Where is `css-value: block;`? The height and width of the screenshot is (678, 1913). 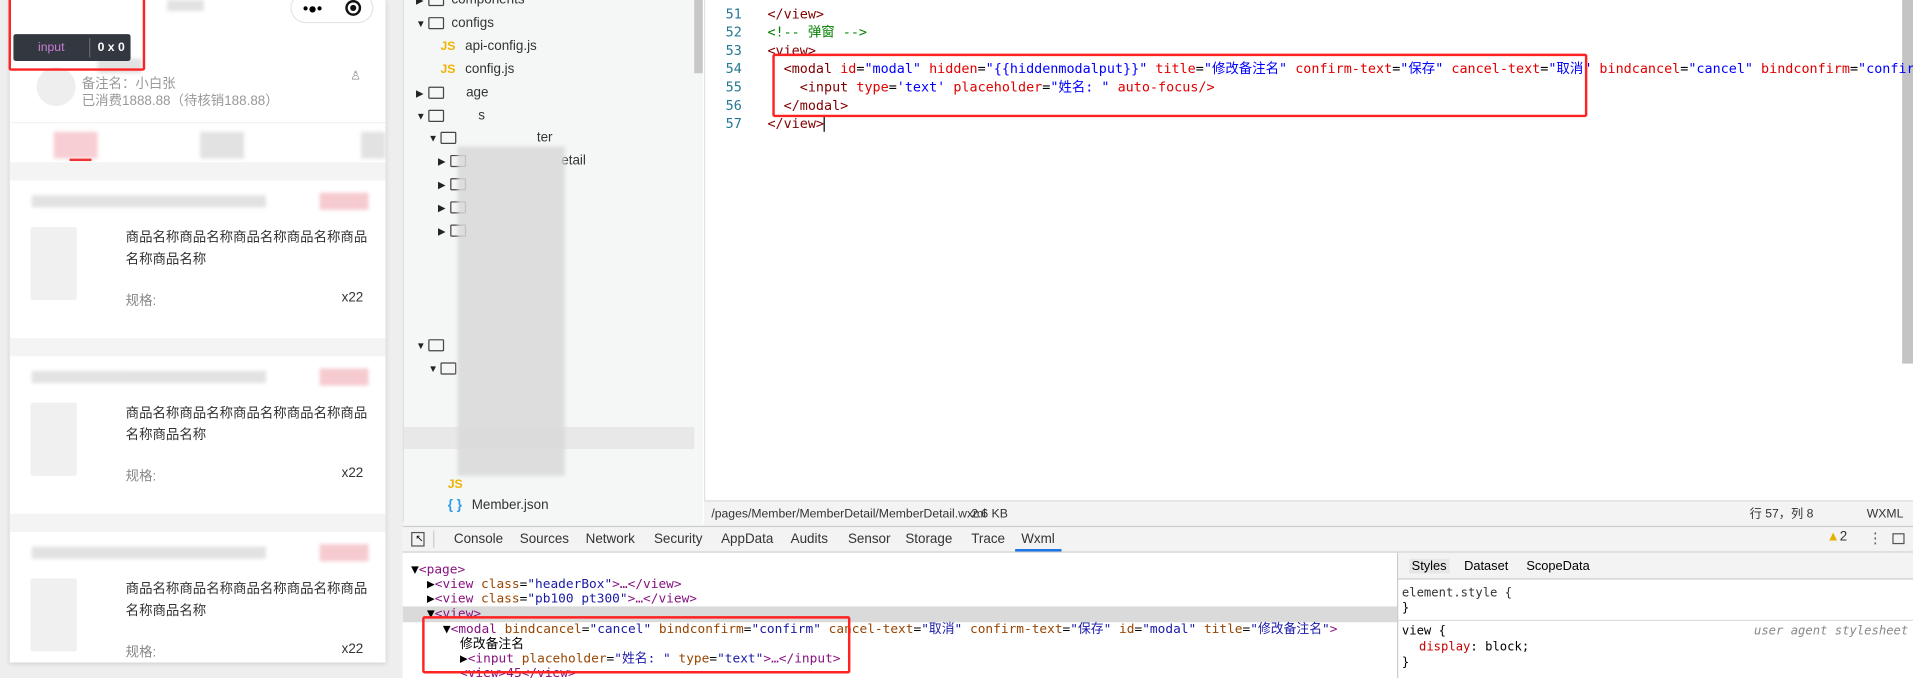 css-value: block; is located at coordinates (1507, 647).